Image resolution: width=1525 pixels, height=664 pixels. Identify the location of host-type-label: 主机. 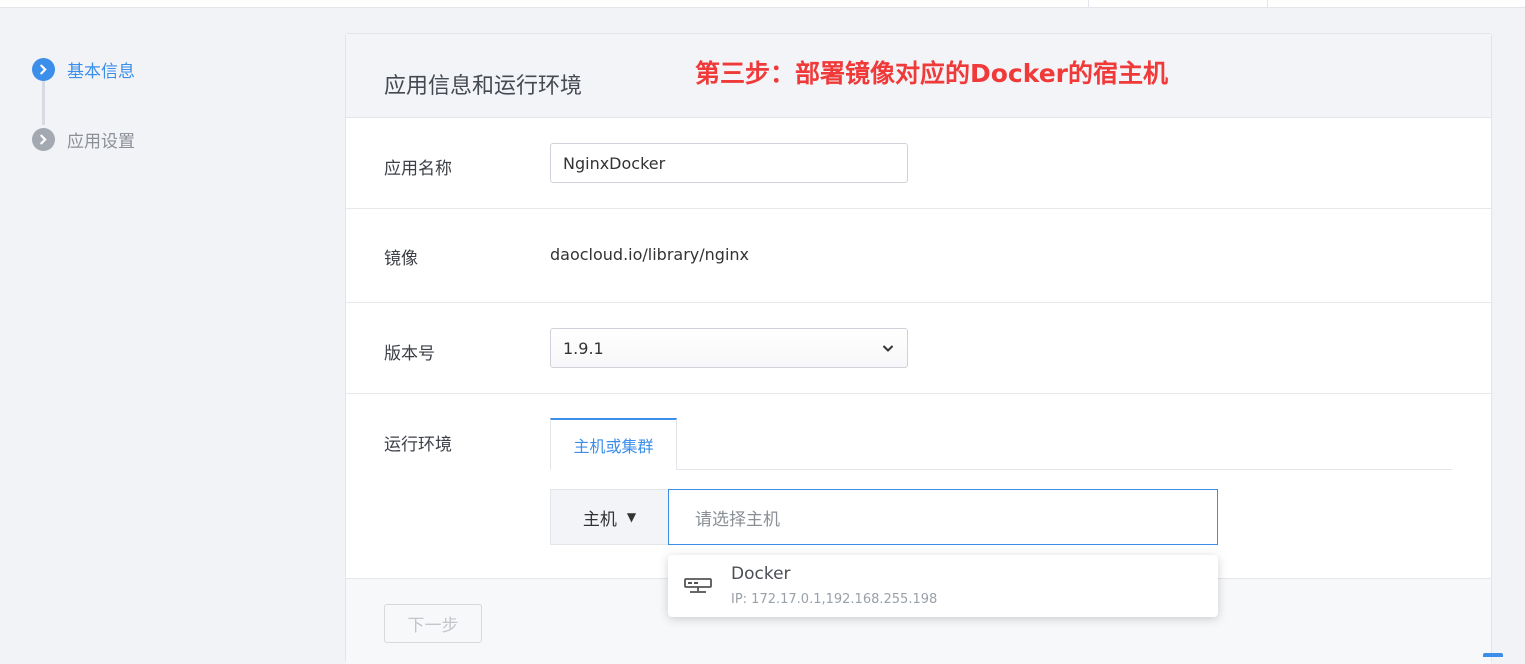
(599, 519).